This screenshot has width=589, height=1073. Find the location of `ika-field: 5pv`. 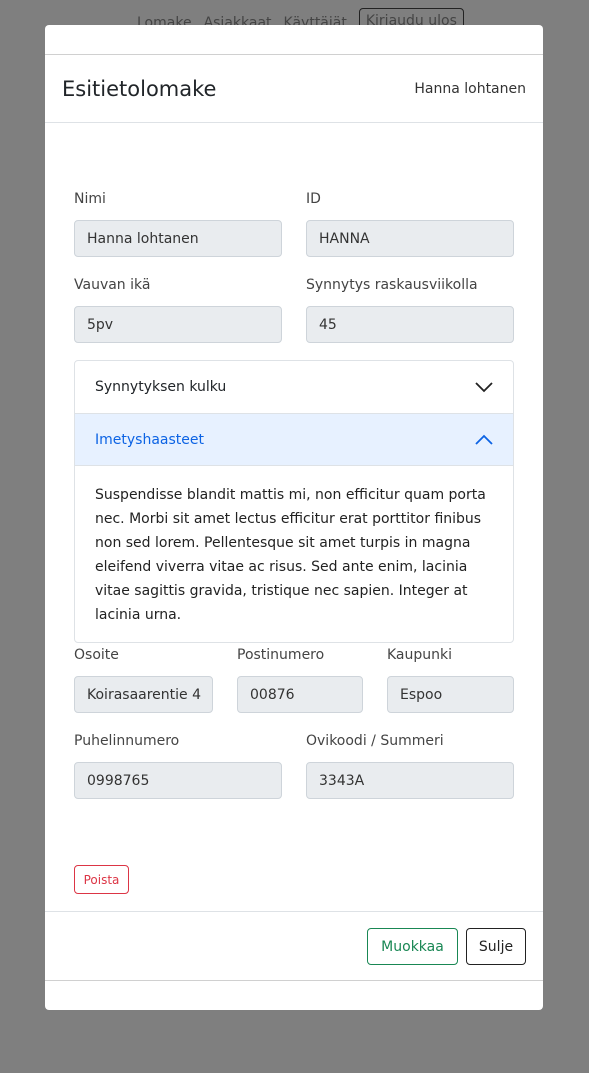

ika-field: 5pv is located at coordinates (178, 324).